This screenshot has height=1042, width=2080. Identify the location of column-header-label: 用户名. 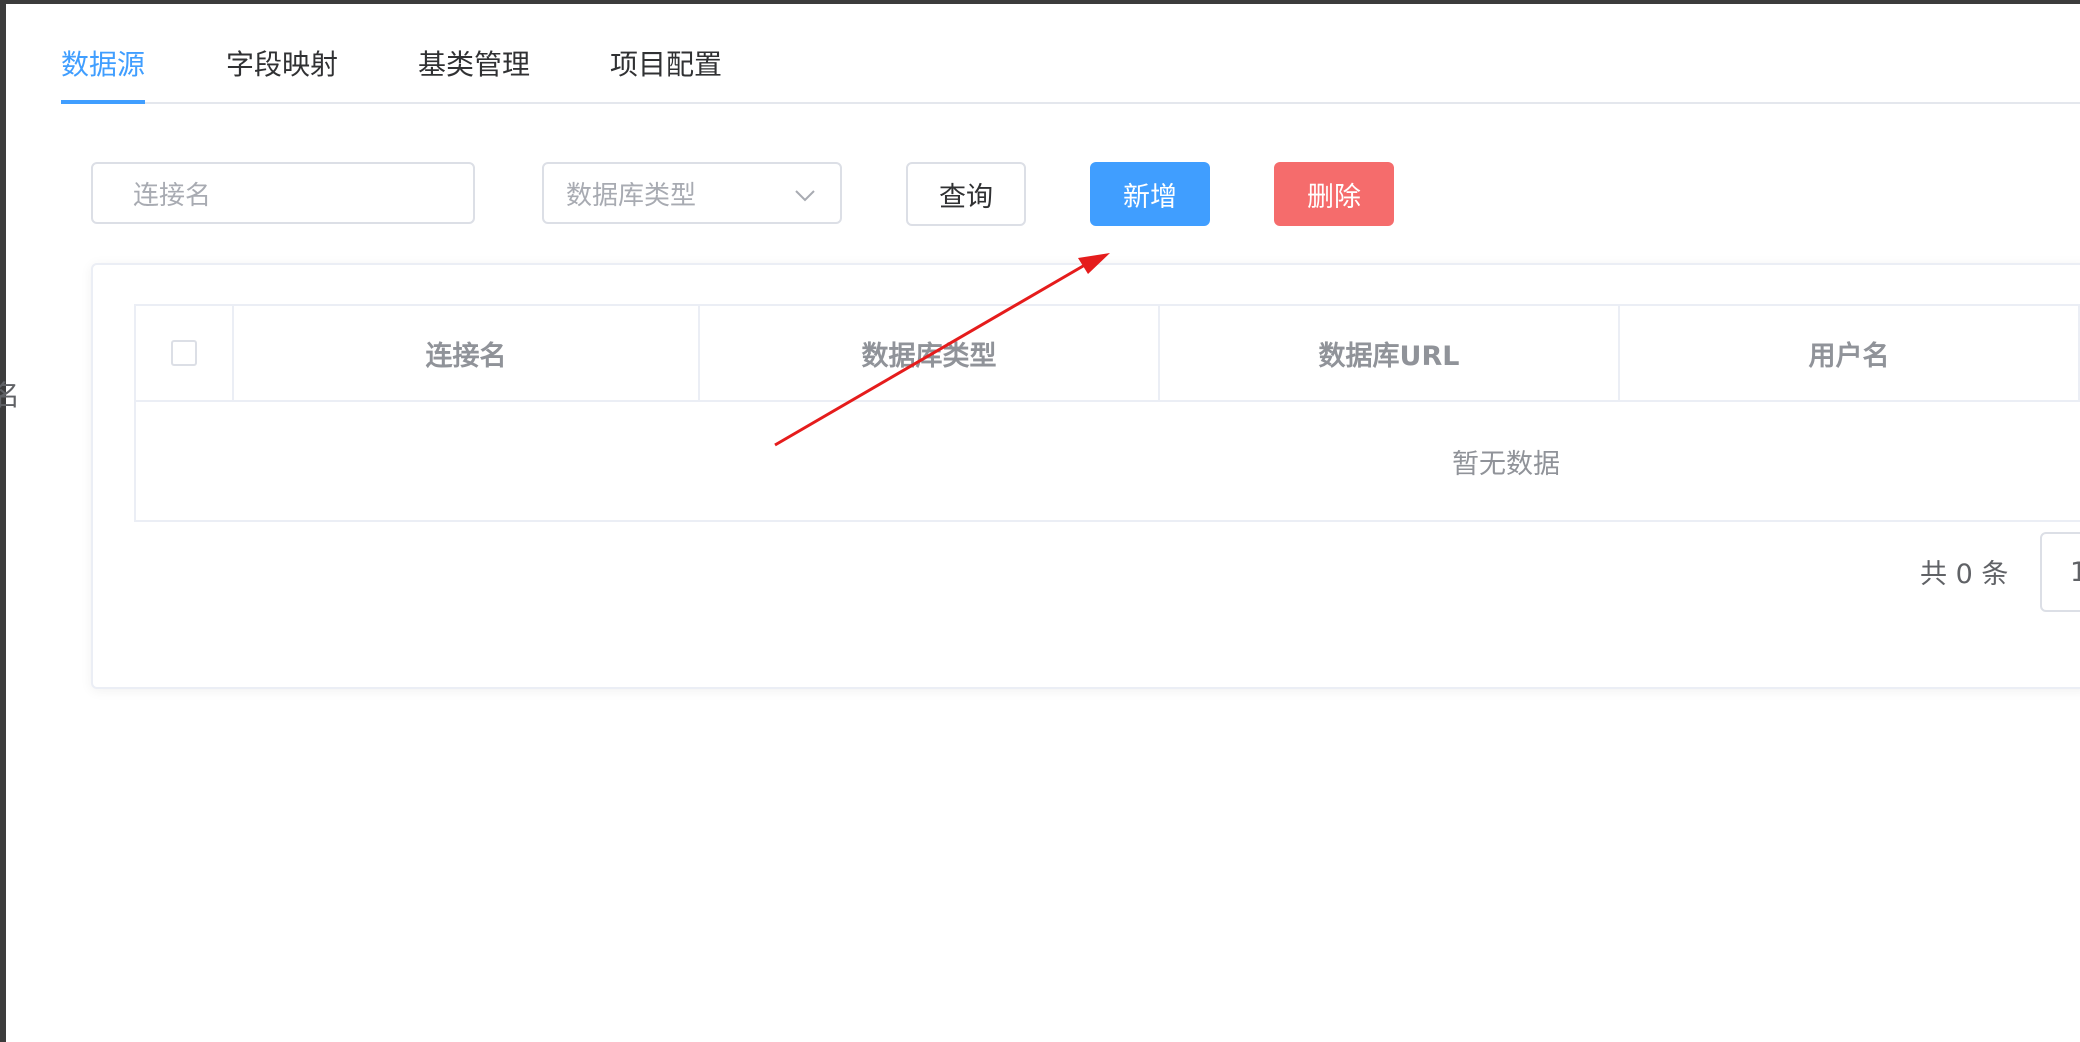
(1849, 356).